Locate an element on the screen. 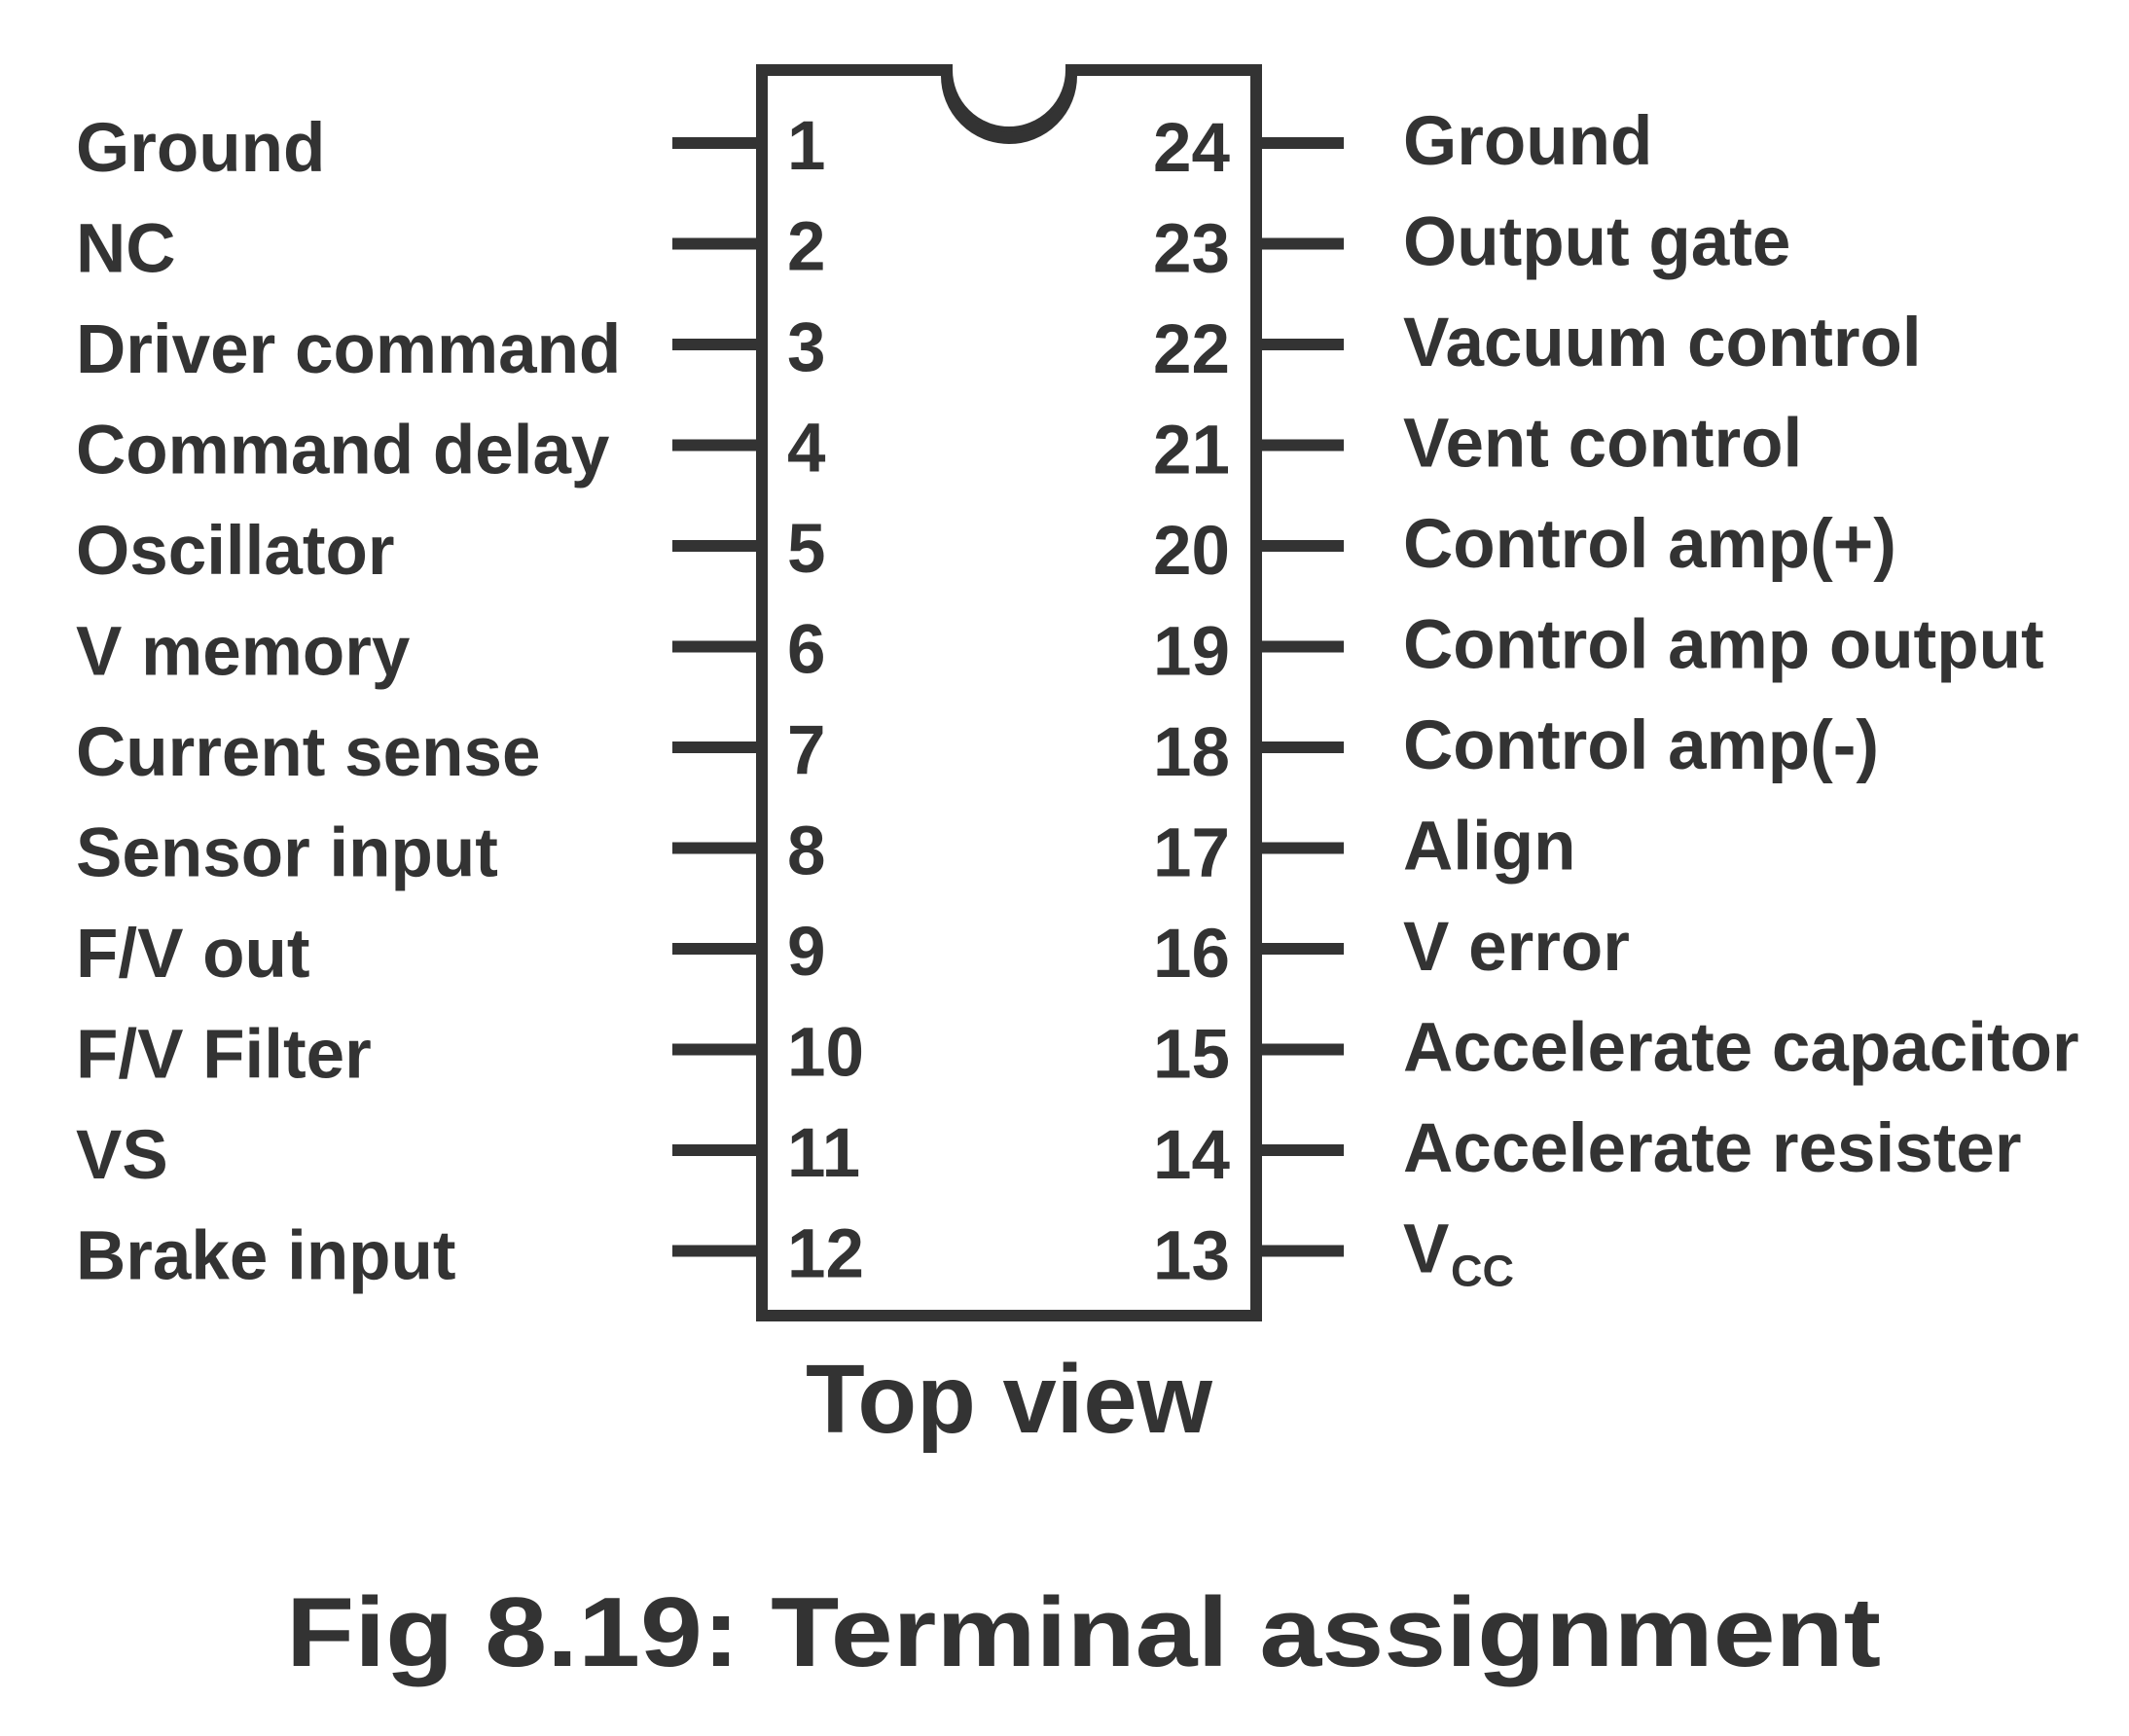  pin-label: Command delay is located at coordinates (343, 451).